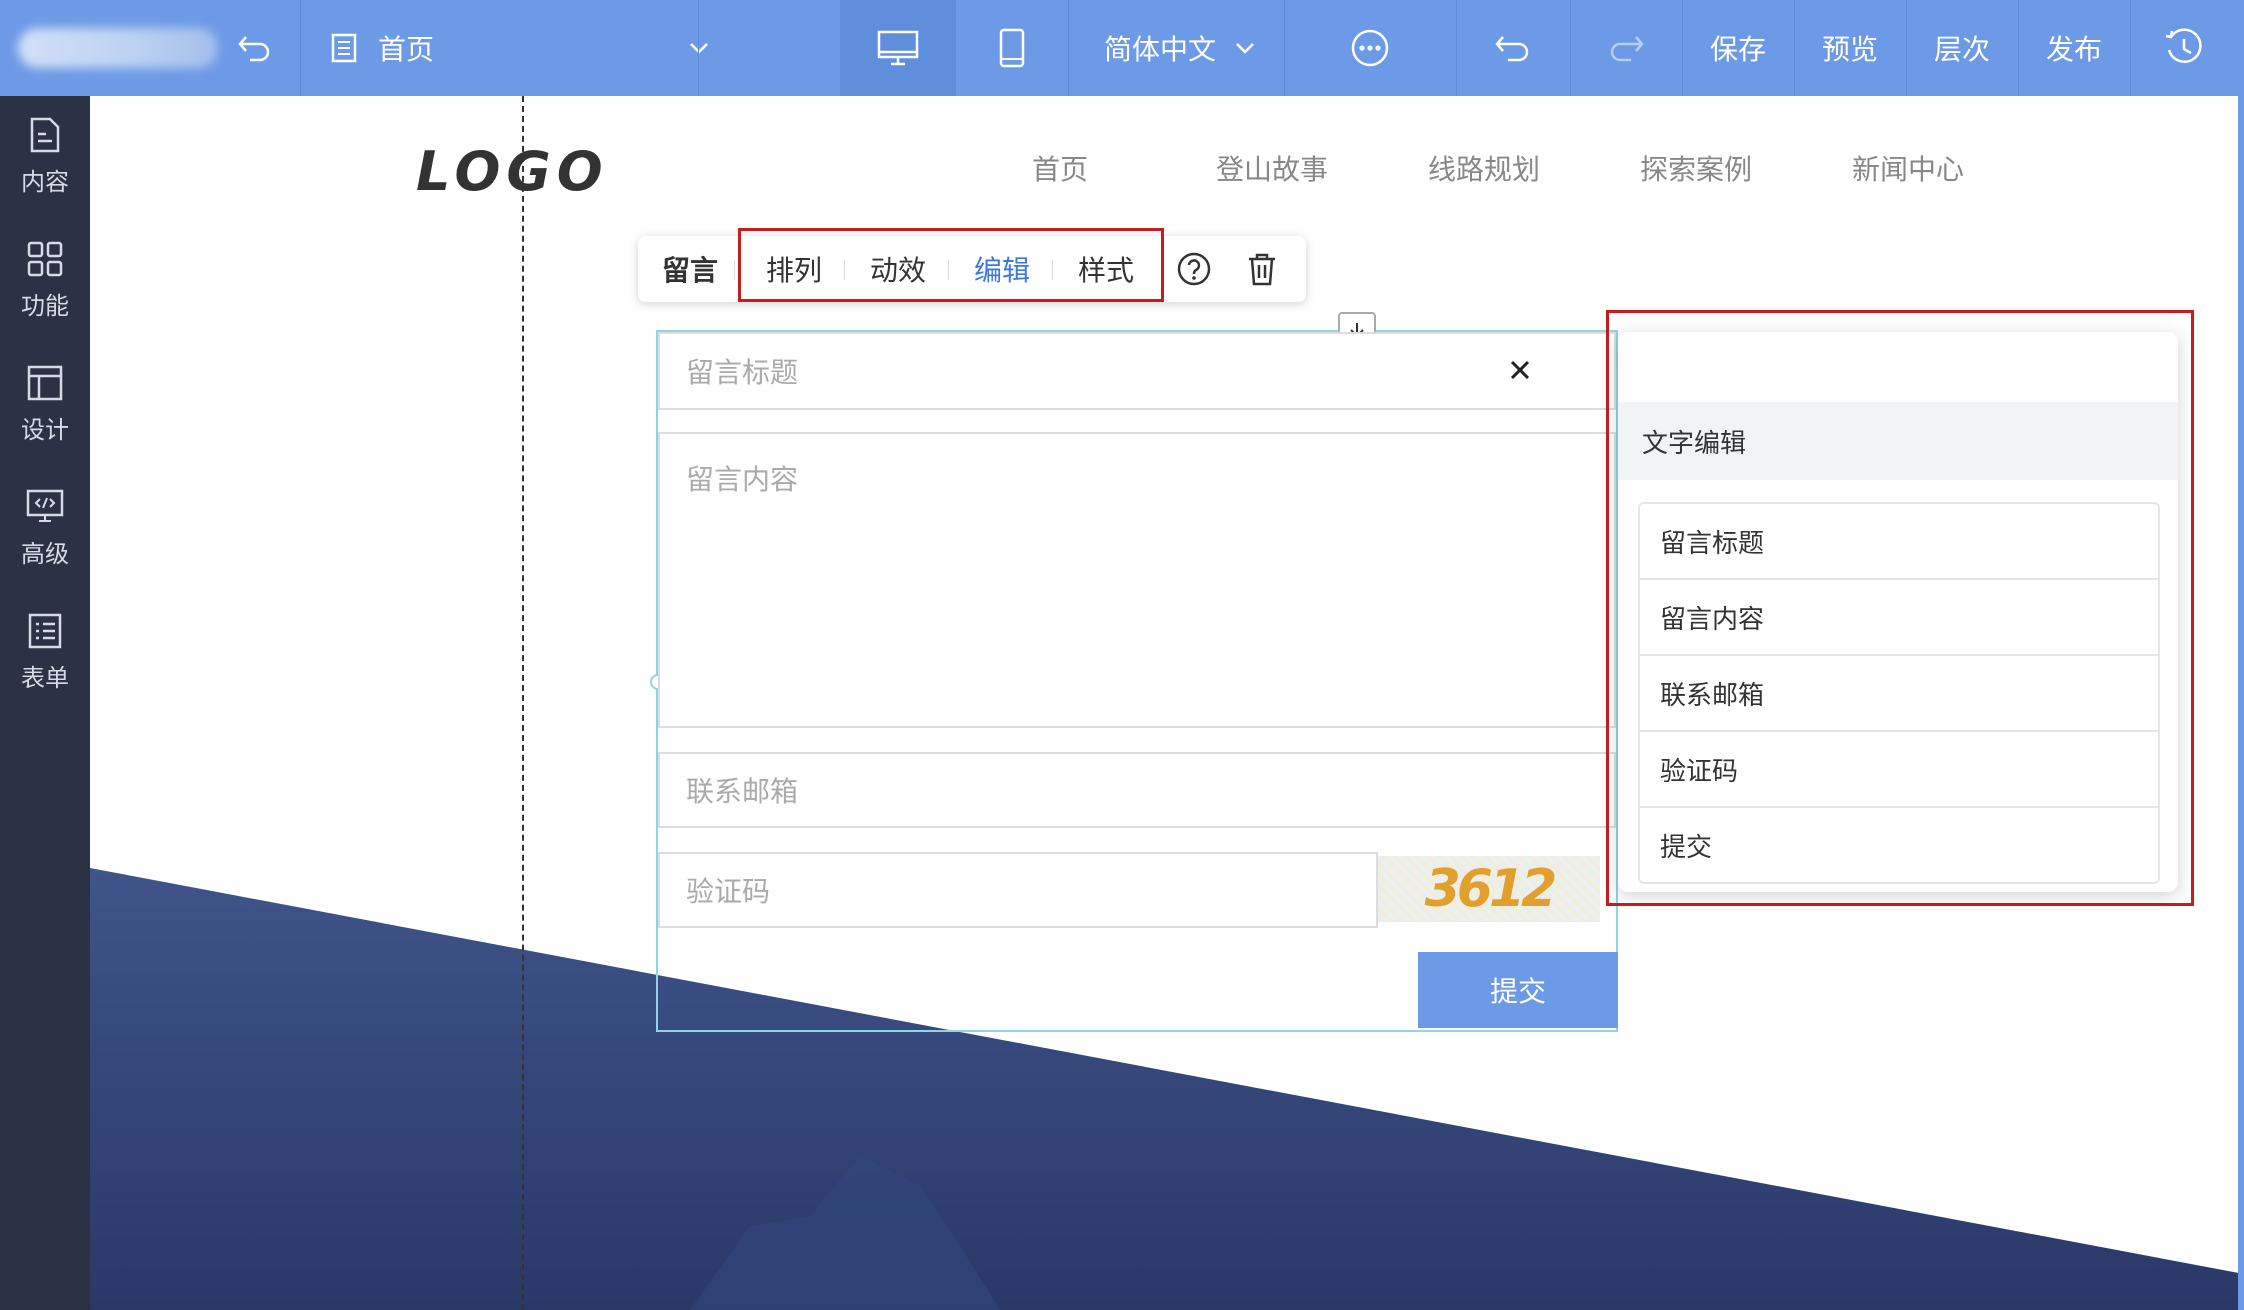 This screenshot has height=1310, width=2244. I want to click on language-label: 简体中文, so click(1159, 49).